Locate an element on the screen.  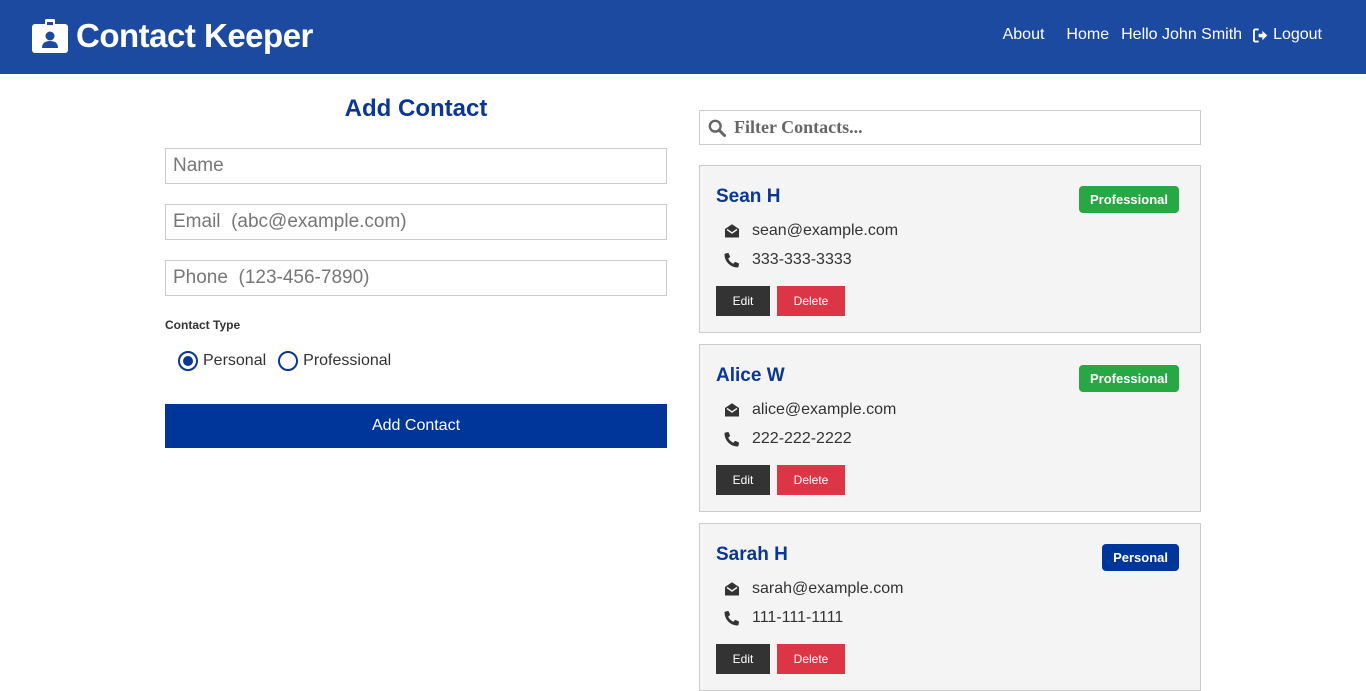
form-title: Add Contact is located at coordinates (416, 108).